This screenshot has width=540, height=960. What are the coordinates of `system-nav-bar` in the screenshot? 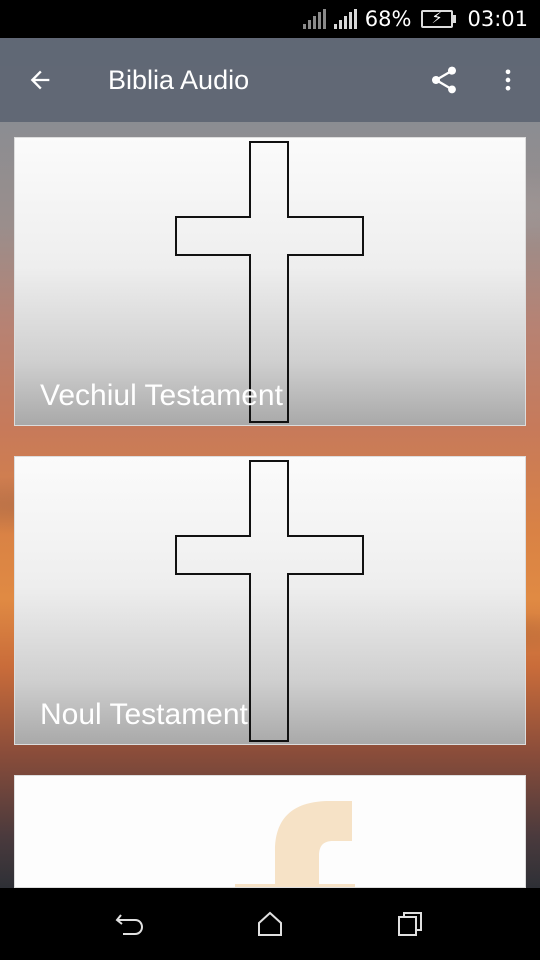 It's located at (270, 924).